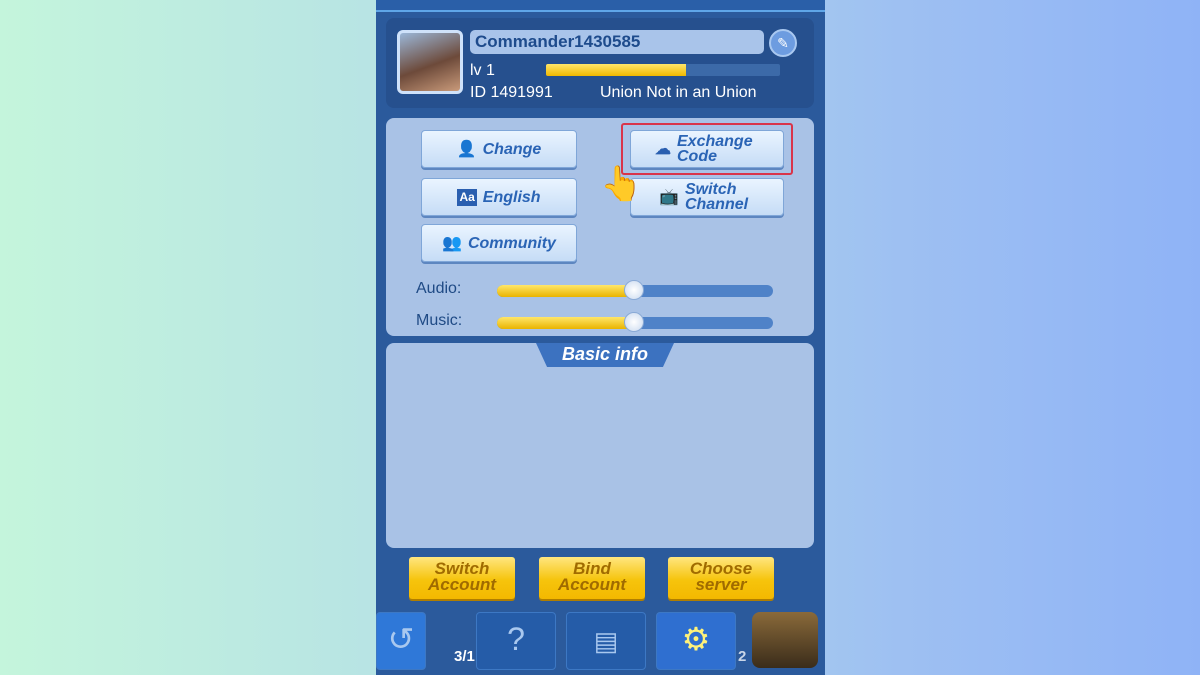 The image size is (1200, 675). Describe the element at coordinates (439, 288) in the screenshot. I see `audio-label: Audio:` at that location.